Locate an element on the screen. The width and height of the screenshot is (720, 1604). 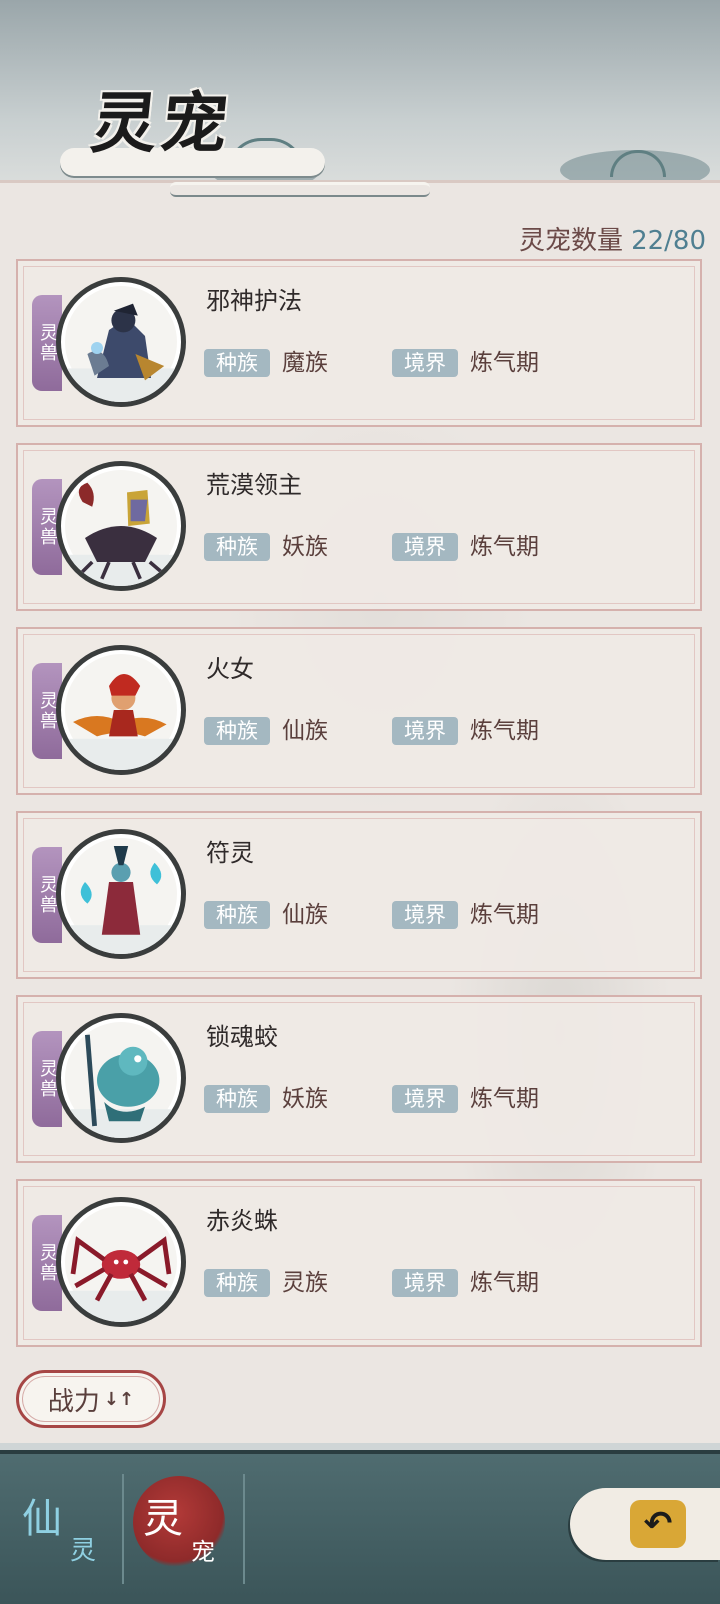
pet-name: 邪神护法 is located at coordinates (254, 301).